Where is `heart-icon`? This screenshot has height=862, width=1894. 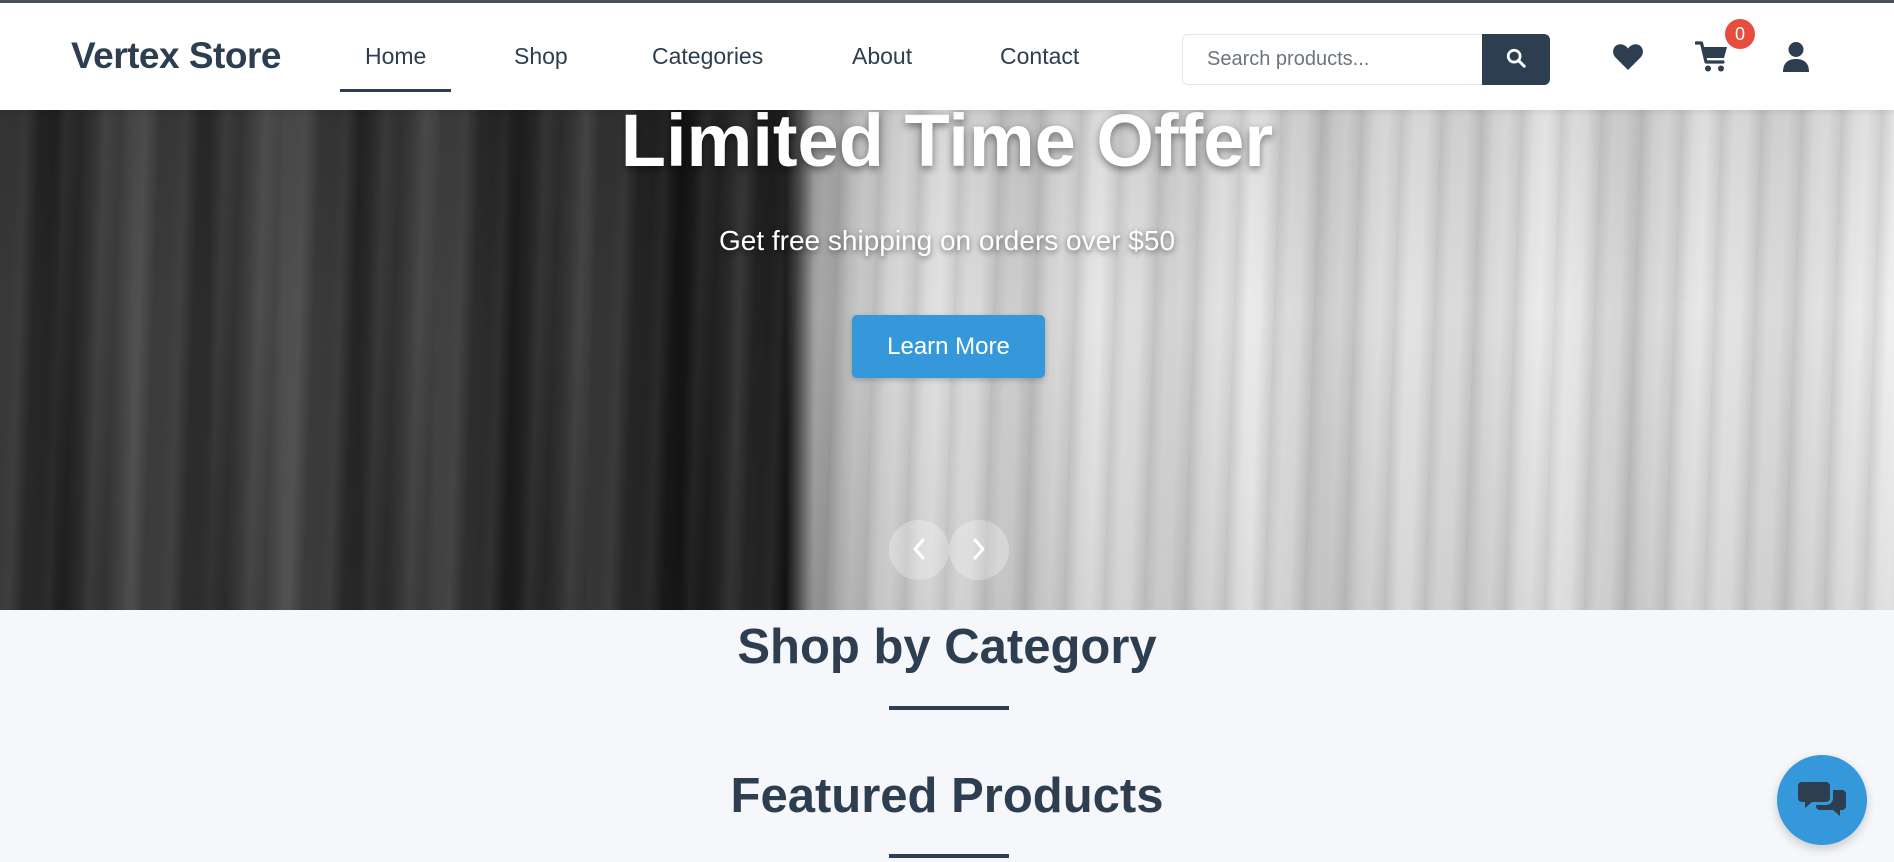 heart-icon is located at coordinates (1628, 59).